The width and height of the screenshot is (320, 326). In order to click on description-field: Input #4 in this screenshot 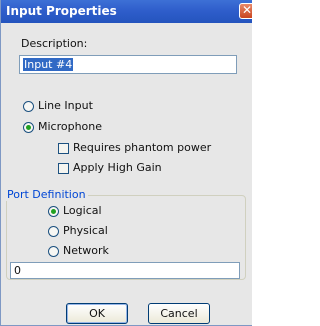, I will do `click(128, 64)`.